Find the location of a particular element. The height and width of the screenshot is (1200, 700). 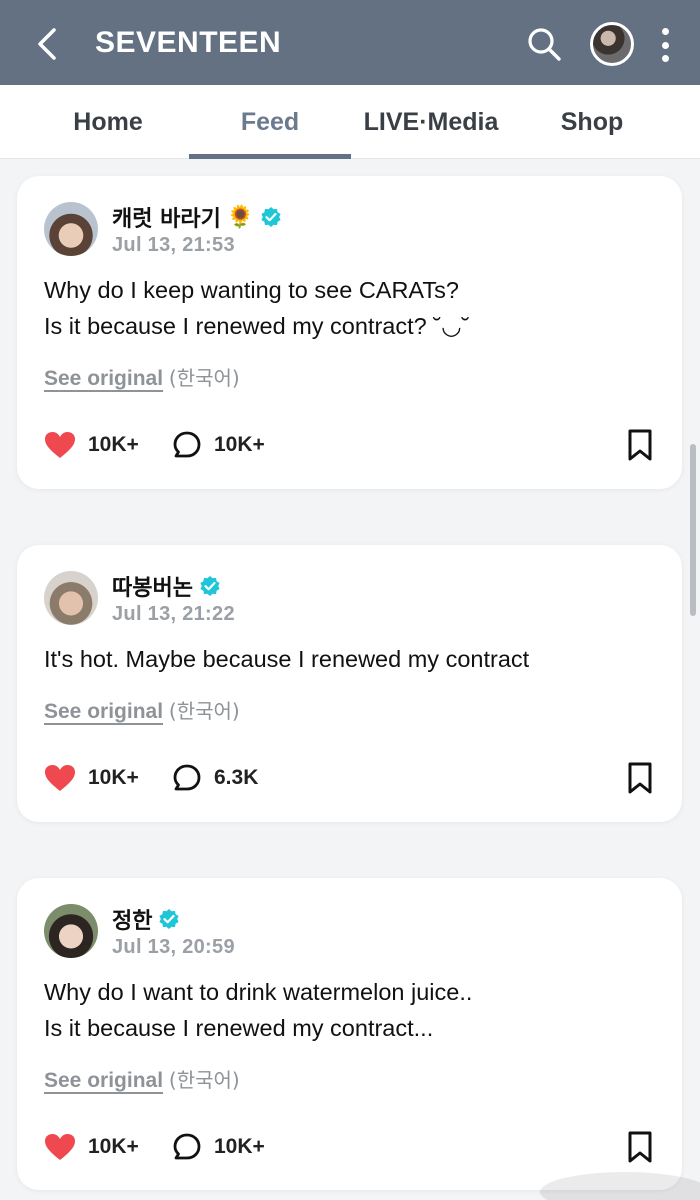

chevron-left-icon is located at coordinates (47, 44).